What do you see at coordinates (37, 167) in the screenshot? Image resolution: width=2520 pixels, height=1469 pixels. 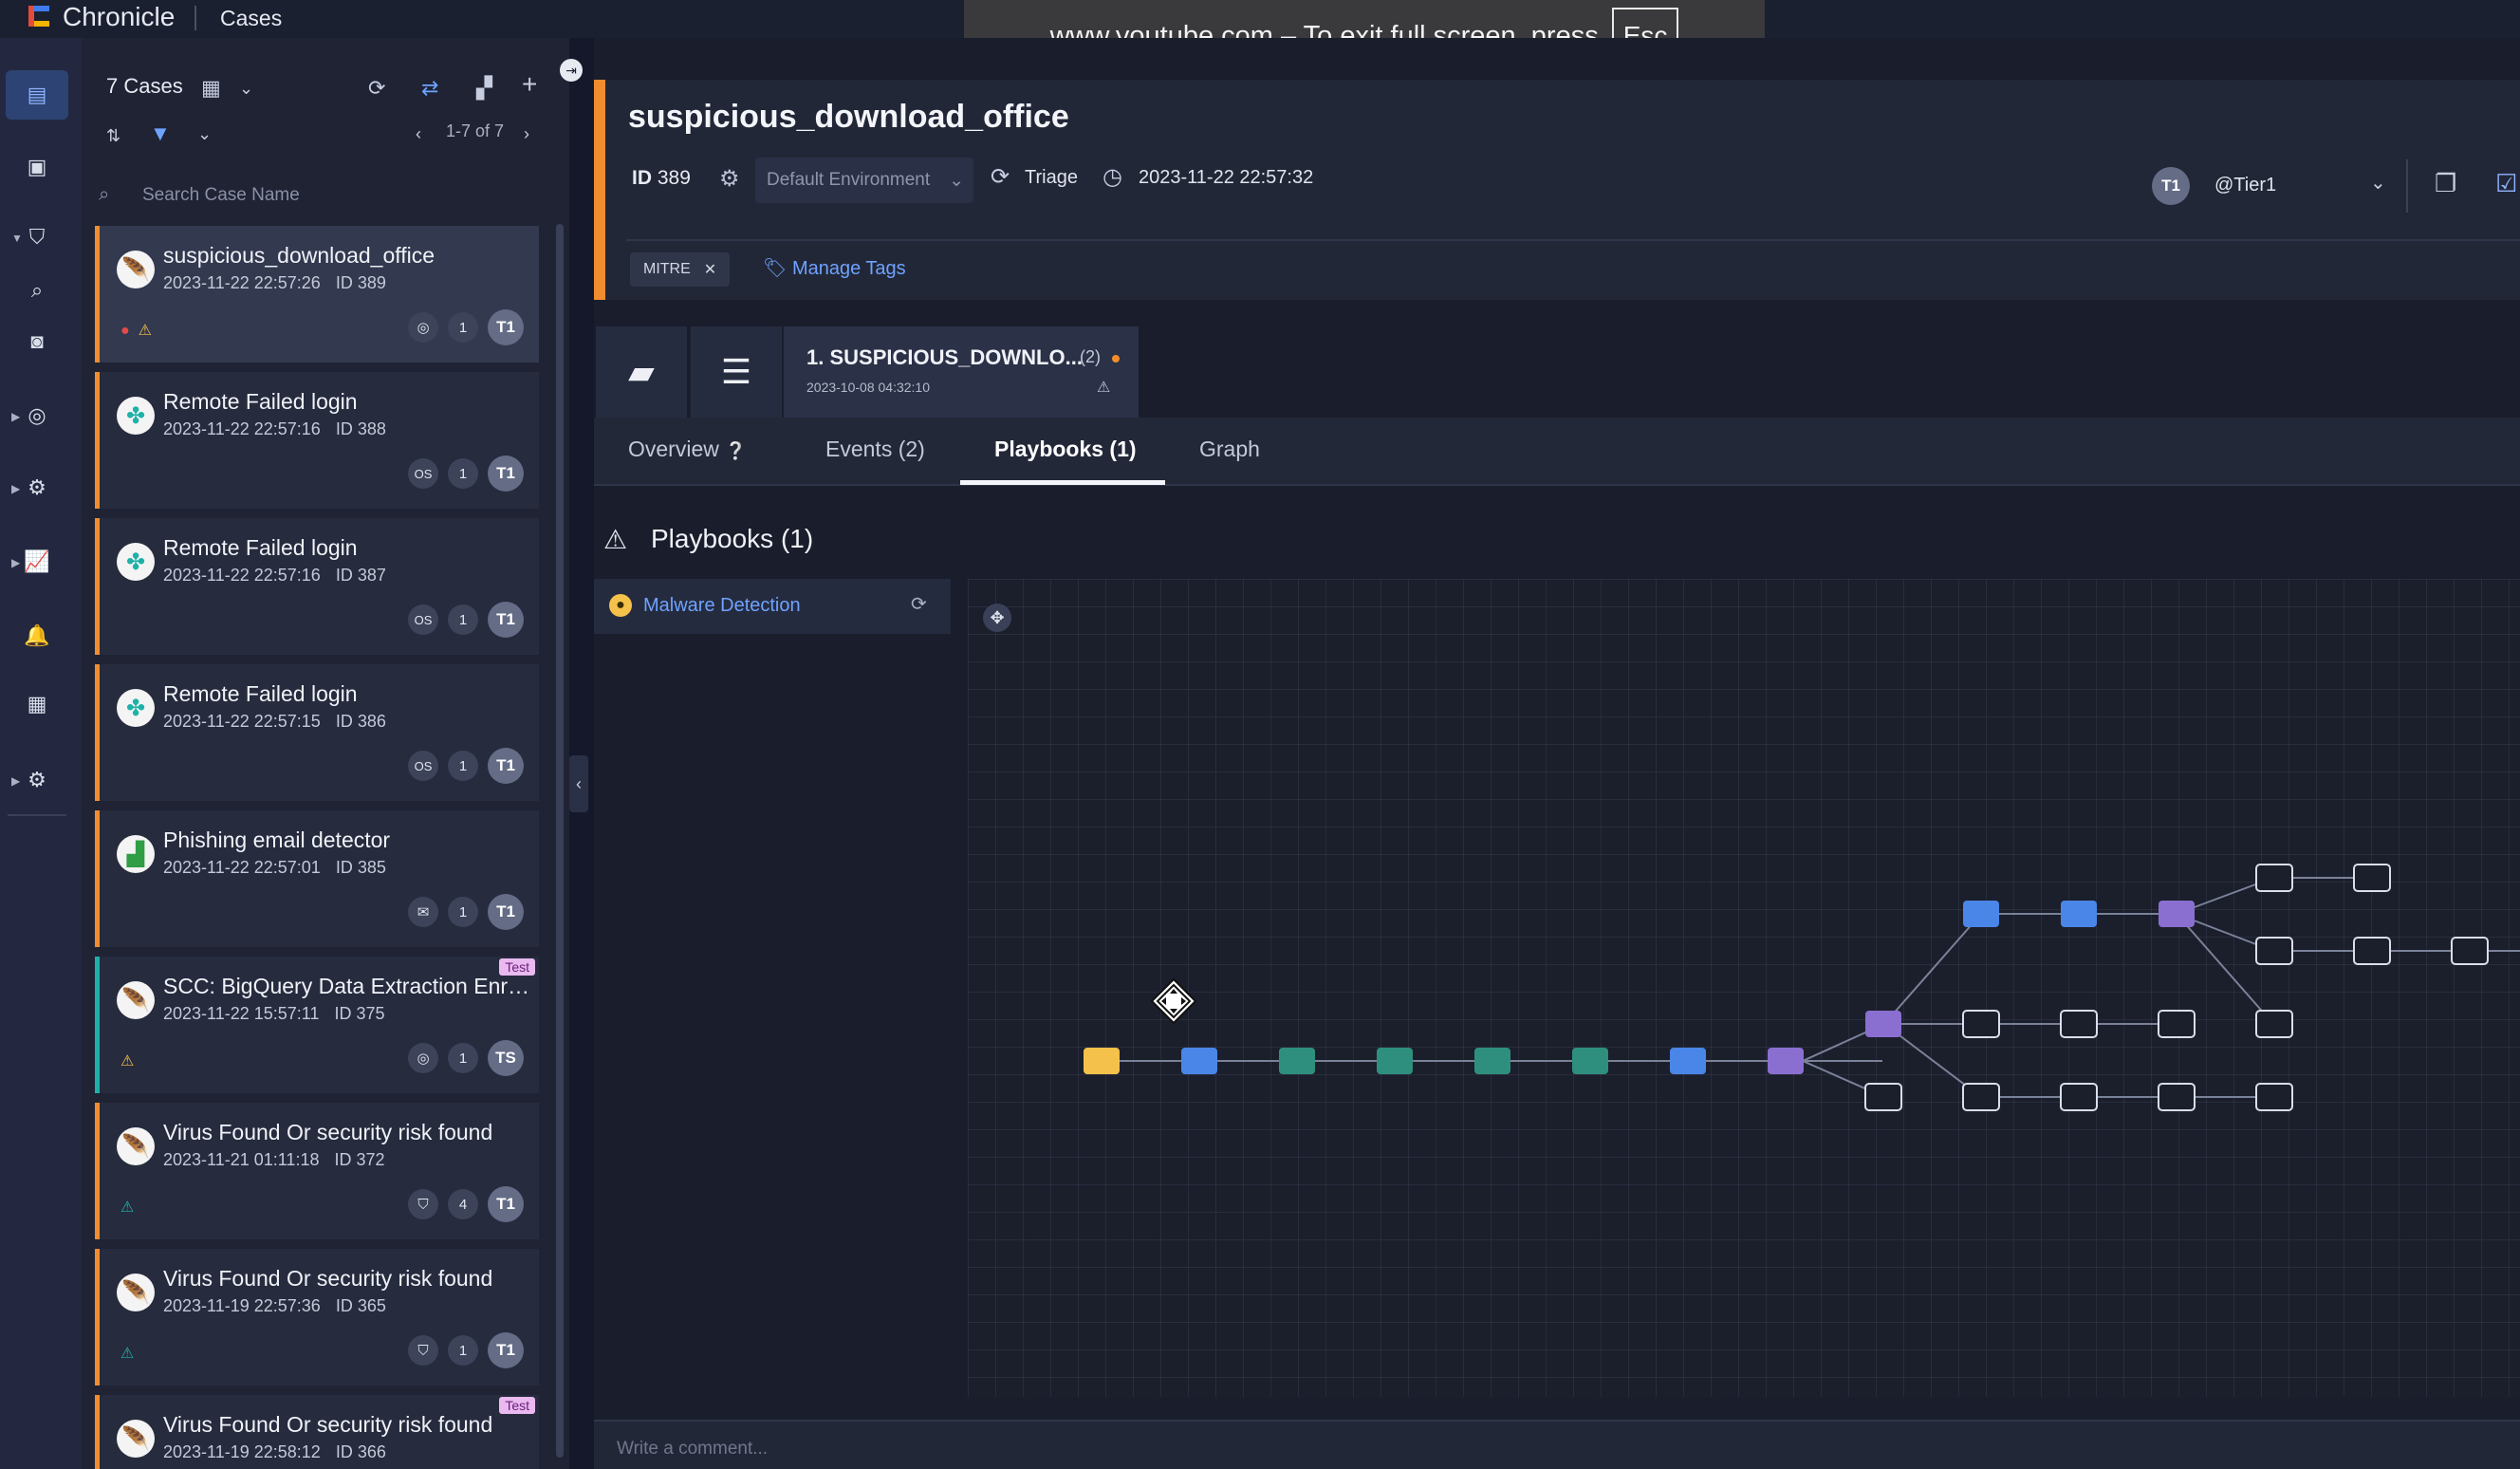 I see `rail-briefcase-icon: ▣` at bounding box center [37, 167].